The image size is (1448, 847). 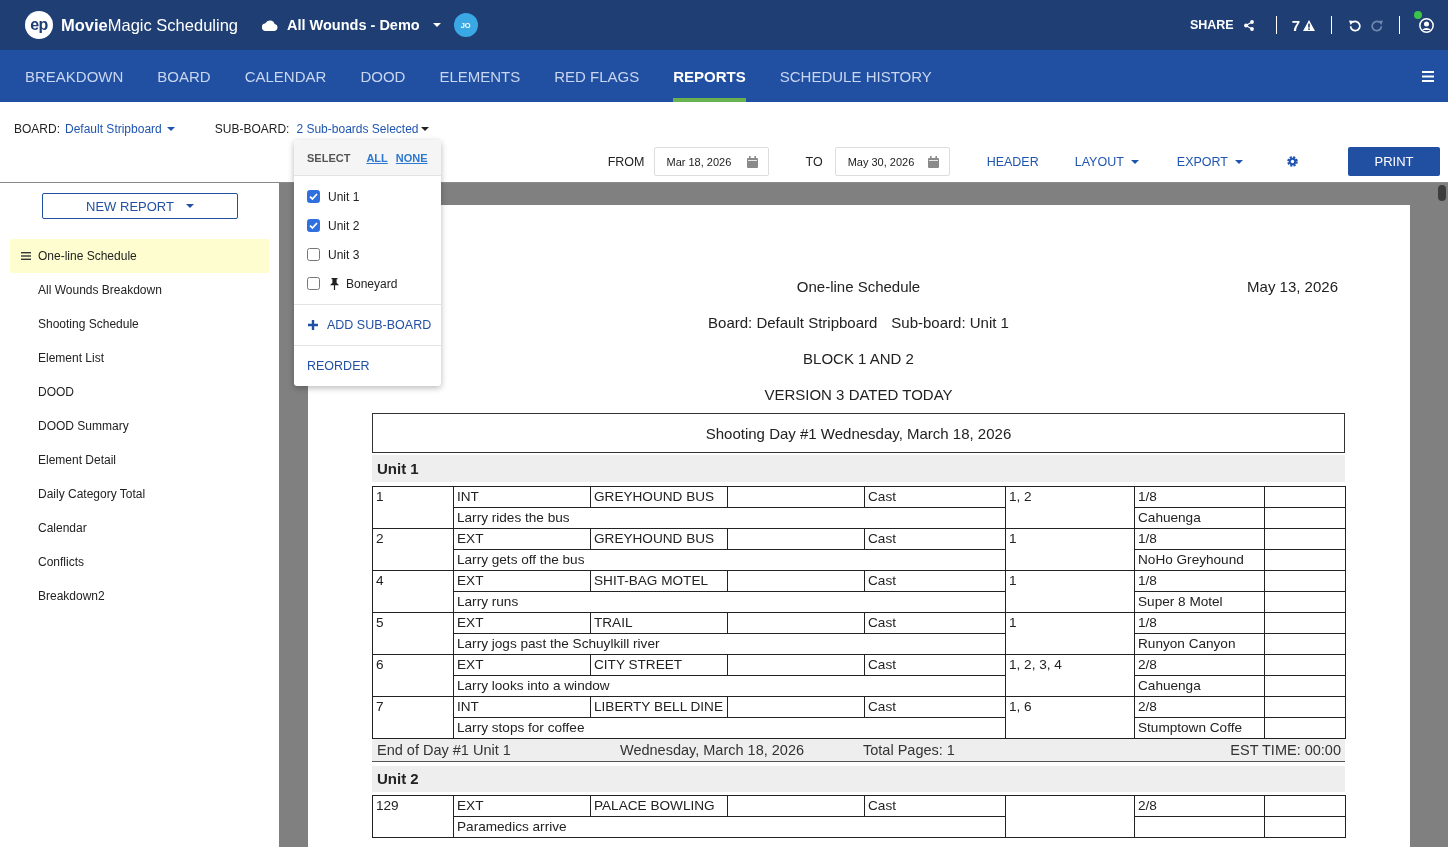 I want to click on undo-icon, so click(x=1354, y=25).